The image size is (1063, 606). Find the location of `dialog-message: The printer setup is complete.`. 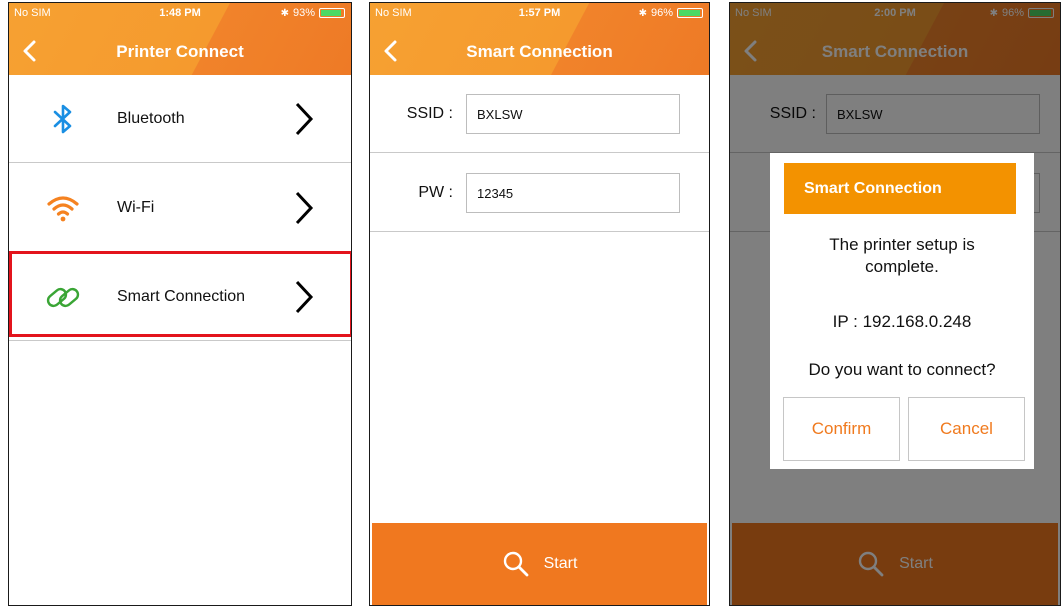

dialog-message: The printer setup is complete. is located at coordinates (902, 256).